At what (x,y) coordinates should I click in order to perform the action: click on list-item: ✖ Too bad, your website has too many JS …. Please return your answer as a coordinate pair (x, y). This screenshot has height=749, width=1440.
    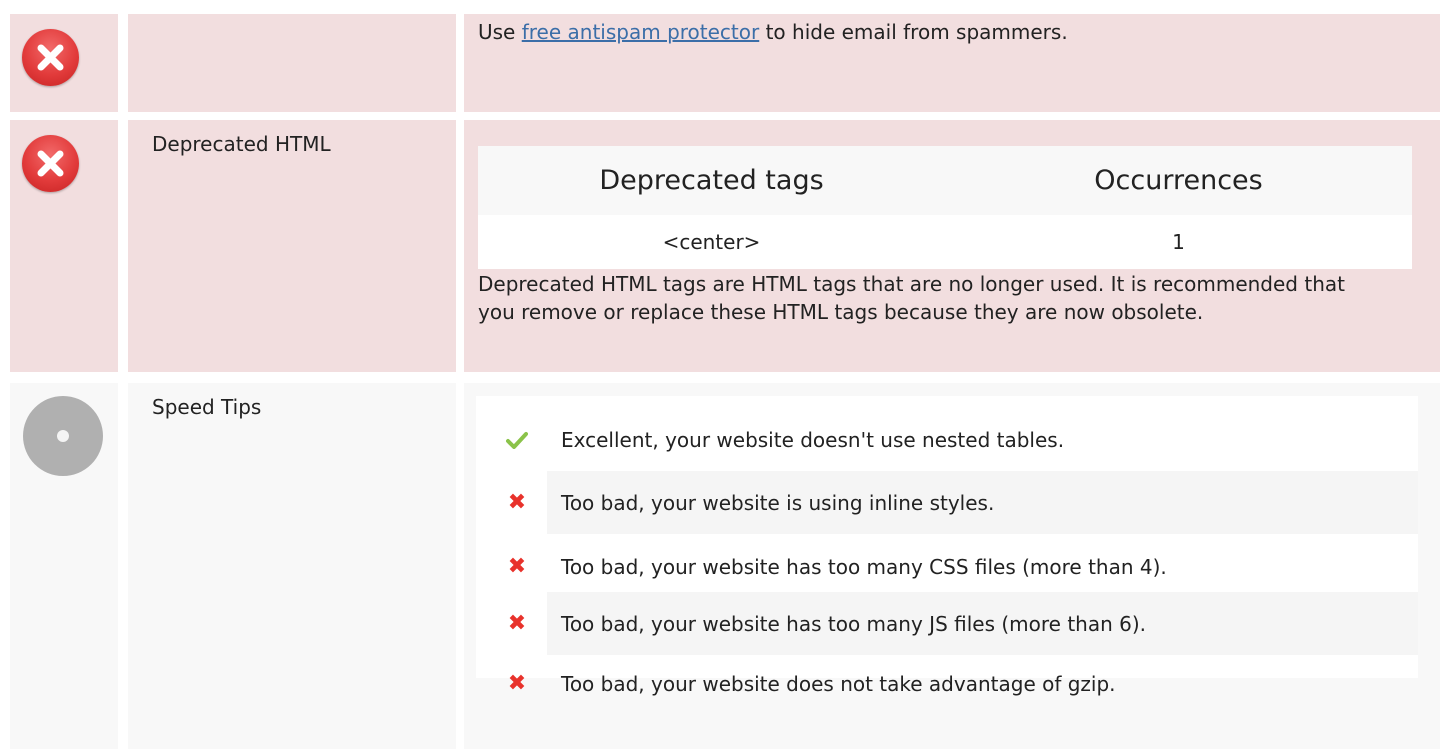
    Looking at the image, I should click on (947, 623).